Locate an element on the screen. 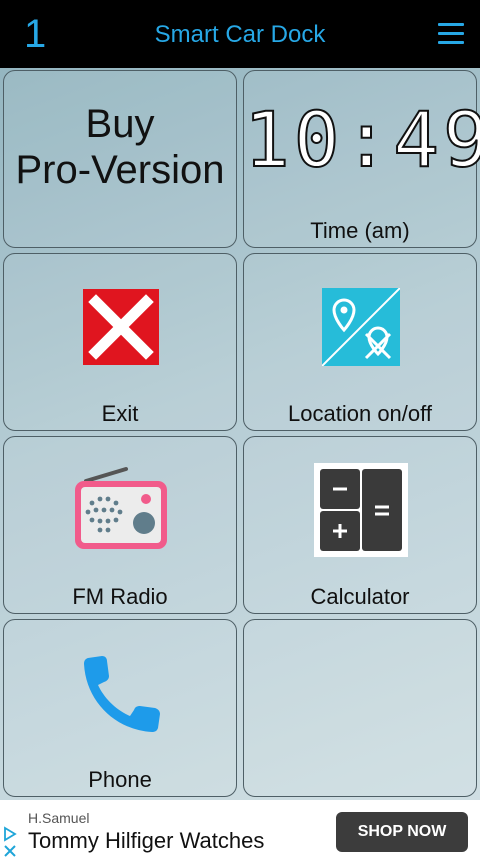  location-label: Location on/off is located at coordinates (360, 413).